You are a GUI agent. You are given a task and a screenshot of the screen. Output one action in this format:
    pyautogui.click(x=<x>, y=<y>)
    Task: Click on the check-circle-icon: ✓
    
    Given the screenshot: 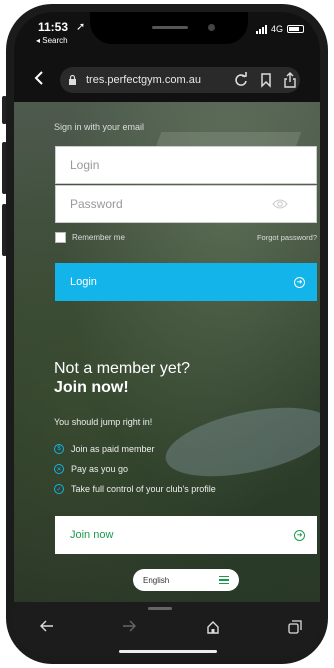 What is the action you would take?
    pyautogui.click(x=59, y=489)
    